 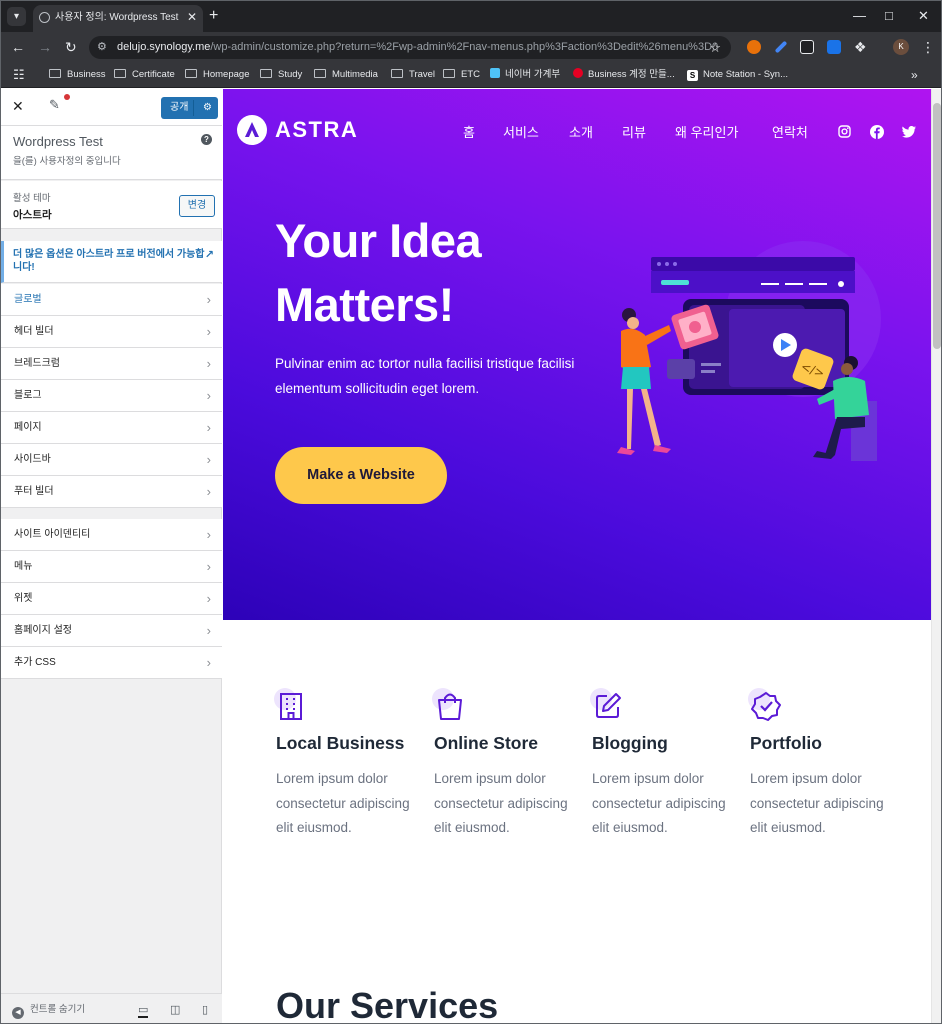 I want to click on active-theme: 활성 테마 아스트라 변경, so click(x=111, y=205).